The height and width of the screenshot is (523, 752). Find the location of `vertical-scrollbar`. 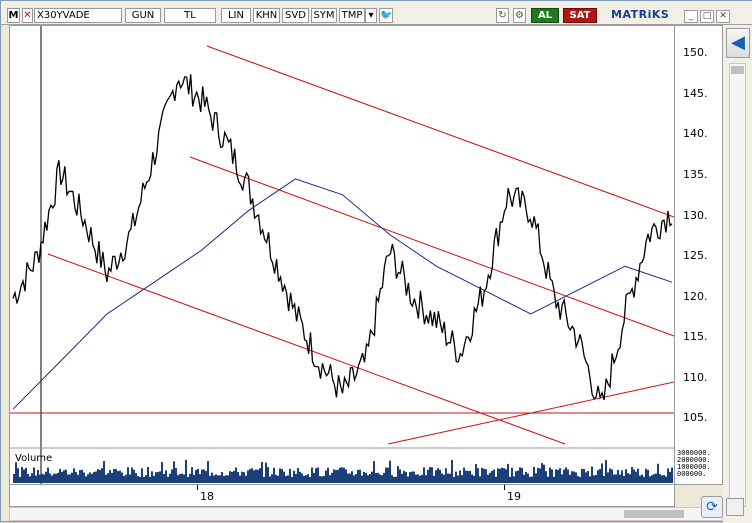

vertical-scrollbar is located at coordinates (737, 285).